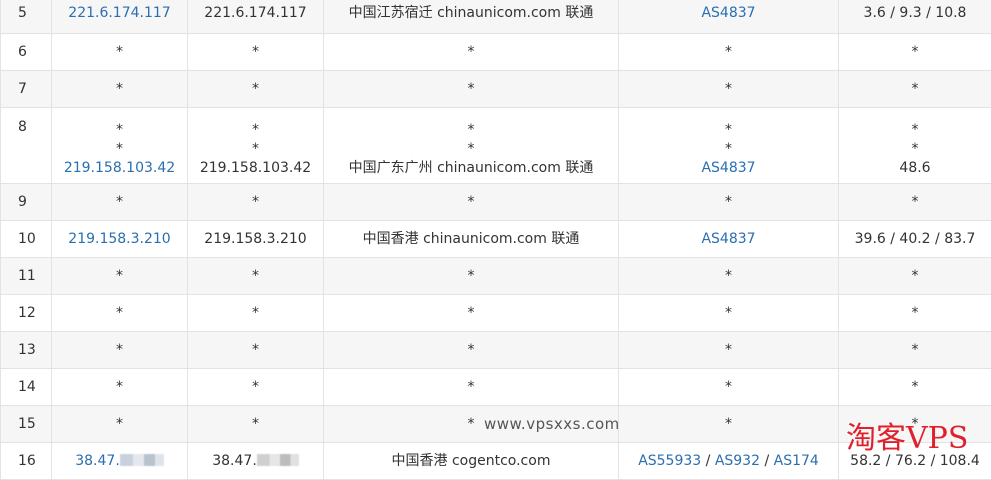 The height and width of the screenshot is (480, 991). Describe the element at coordinates (907, 439) in the screenshot. I see `watermark-brand: 淘客VPS` at that location.